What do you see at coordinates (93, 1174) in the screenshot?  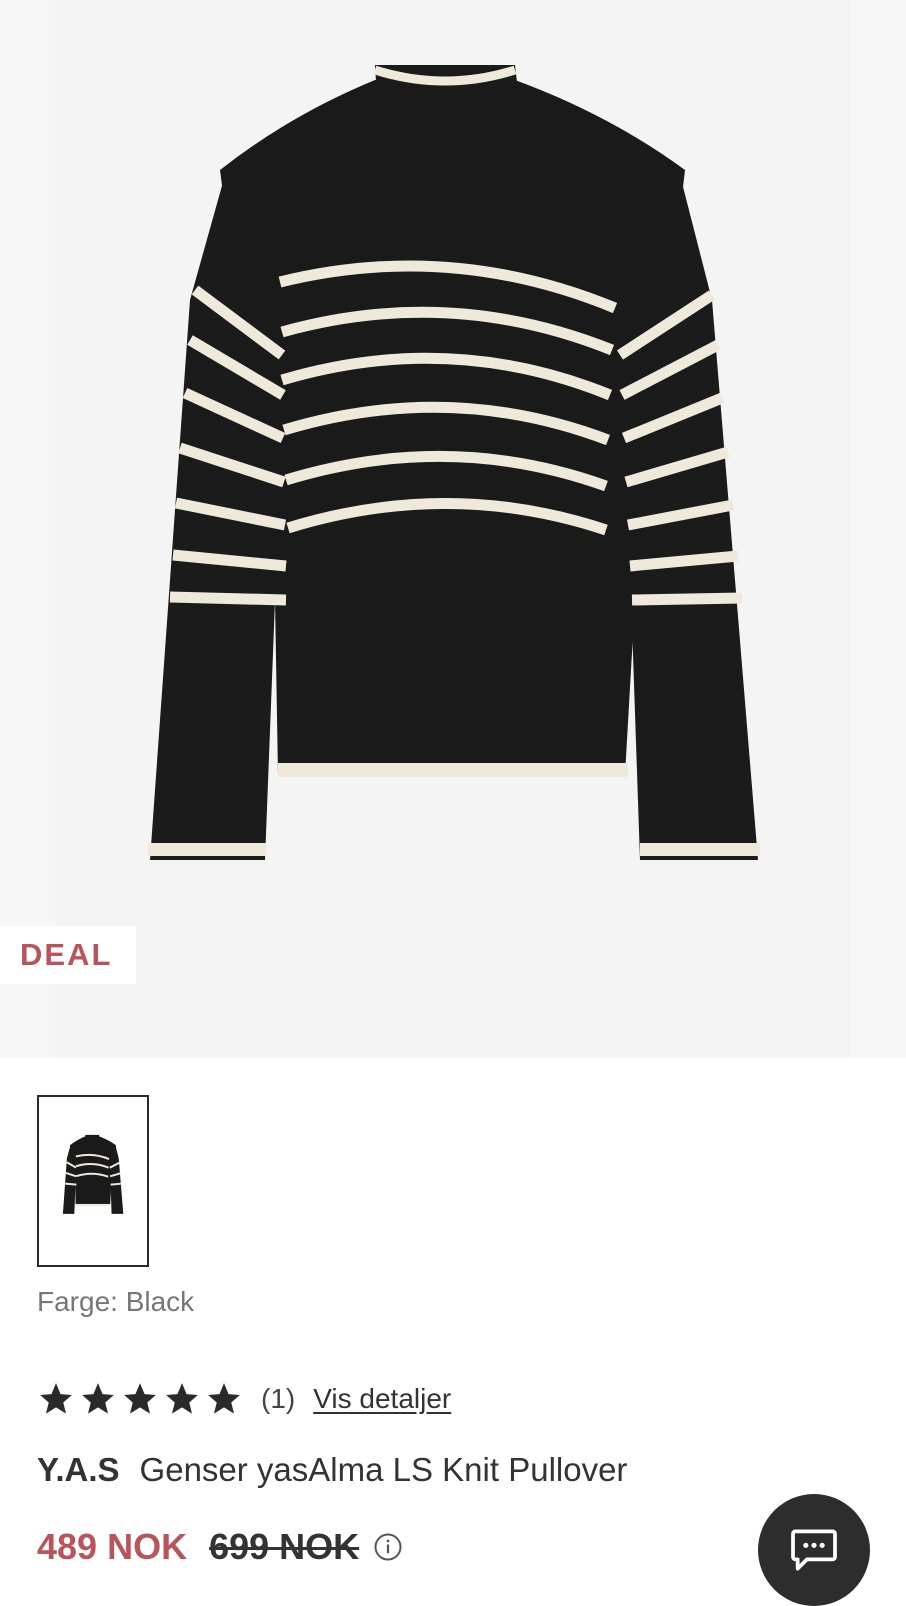 I see `thumbnail-sweater-image` at bounding box center [93, 1174].